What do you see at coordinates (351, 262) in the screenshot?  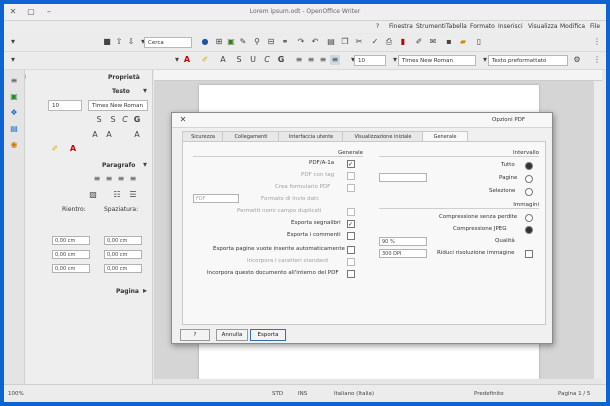 I see `embed-fonts-checkbox` at bounding box center [351, 262].